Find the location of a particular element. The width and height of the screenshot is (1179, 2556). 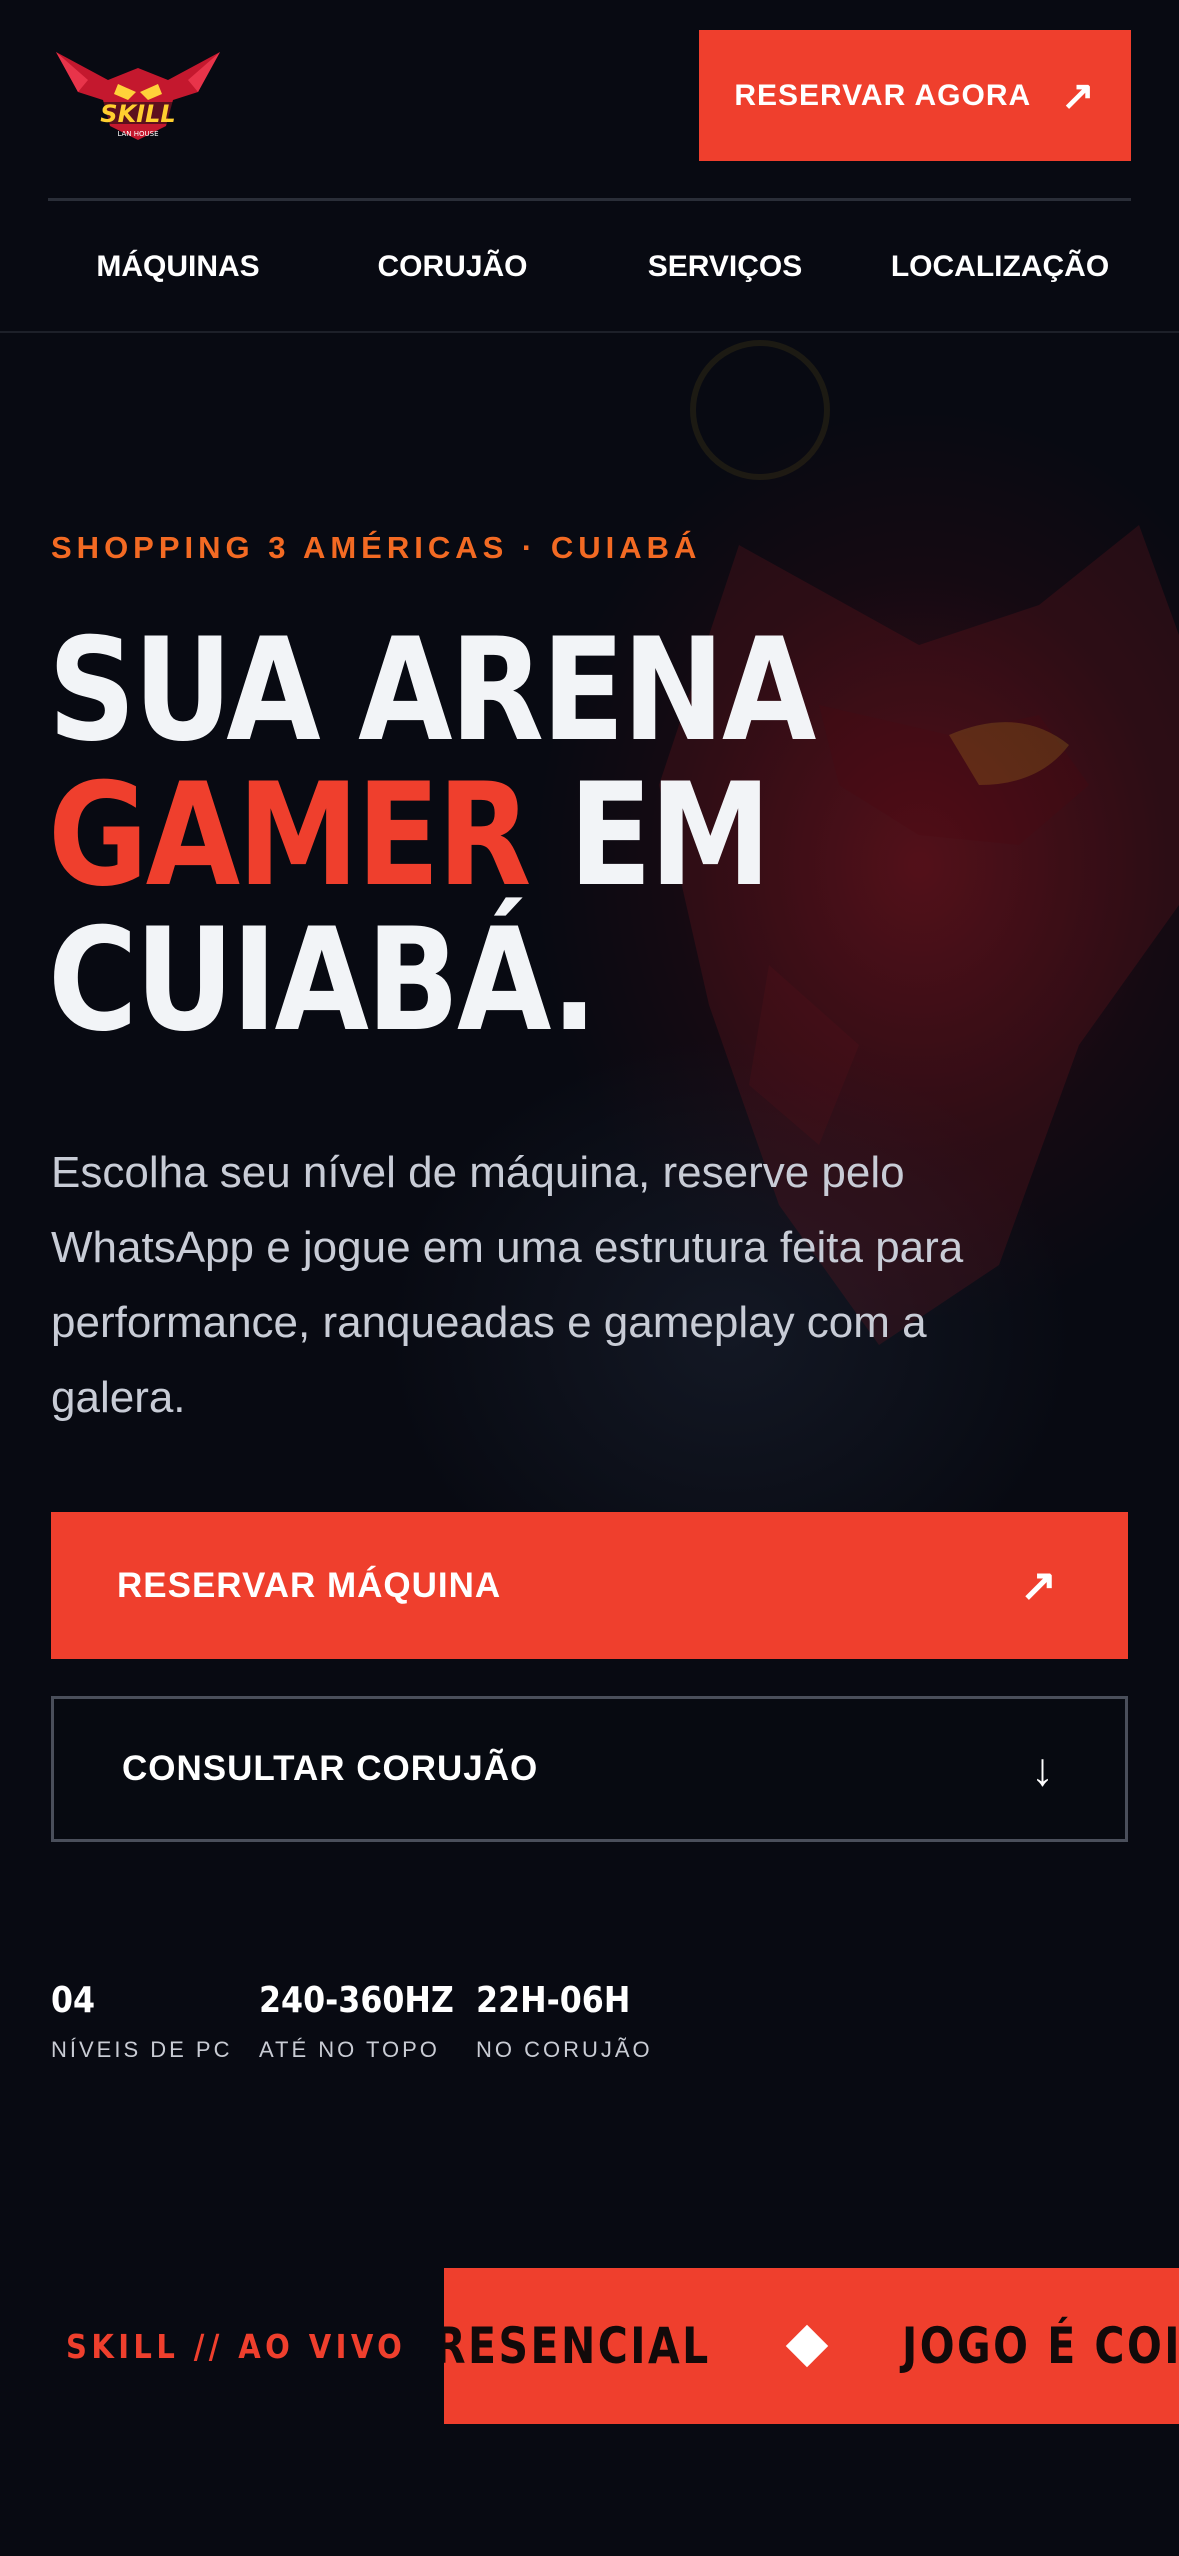

stat-pc-levels: 04 NÍVEIS DE PC is located at coordinates (141, 2021).